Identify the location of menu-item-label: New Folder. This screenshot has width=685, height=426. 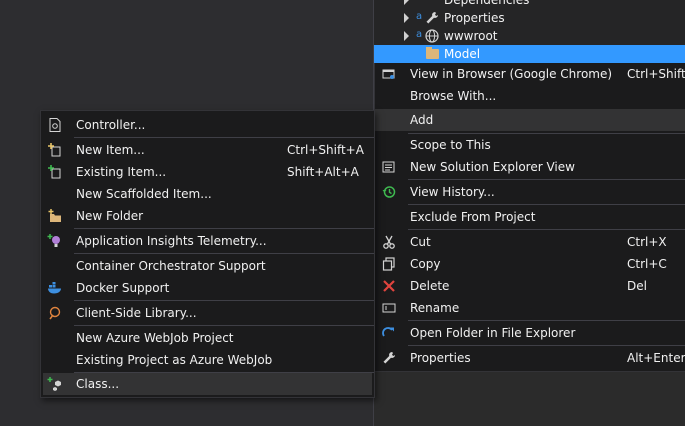
(110, 216).